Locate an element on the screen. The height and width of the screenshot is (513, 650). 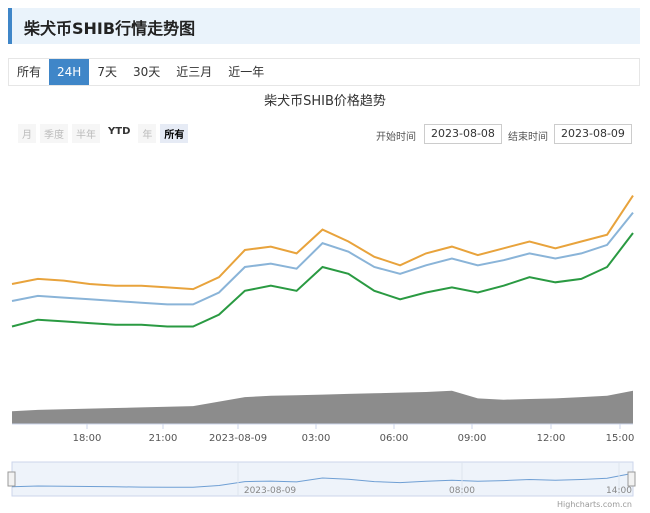
navigator-tick-label: 14:00 is located at coordinates (619, 491).